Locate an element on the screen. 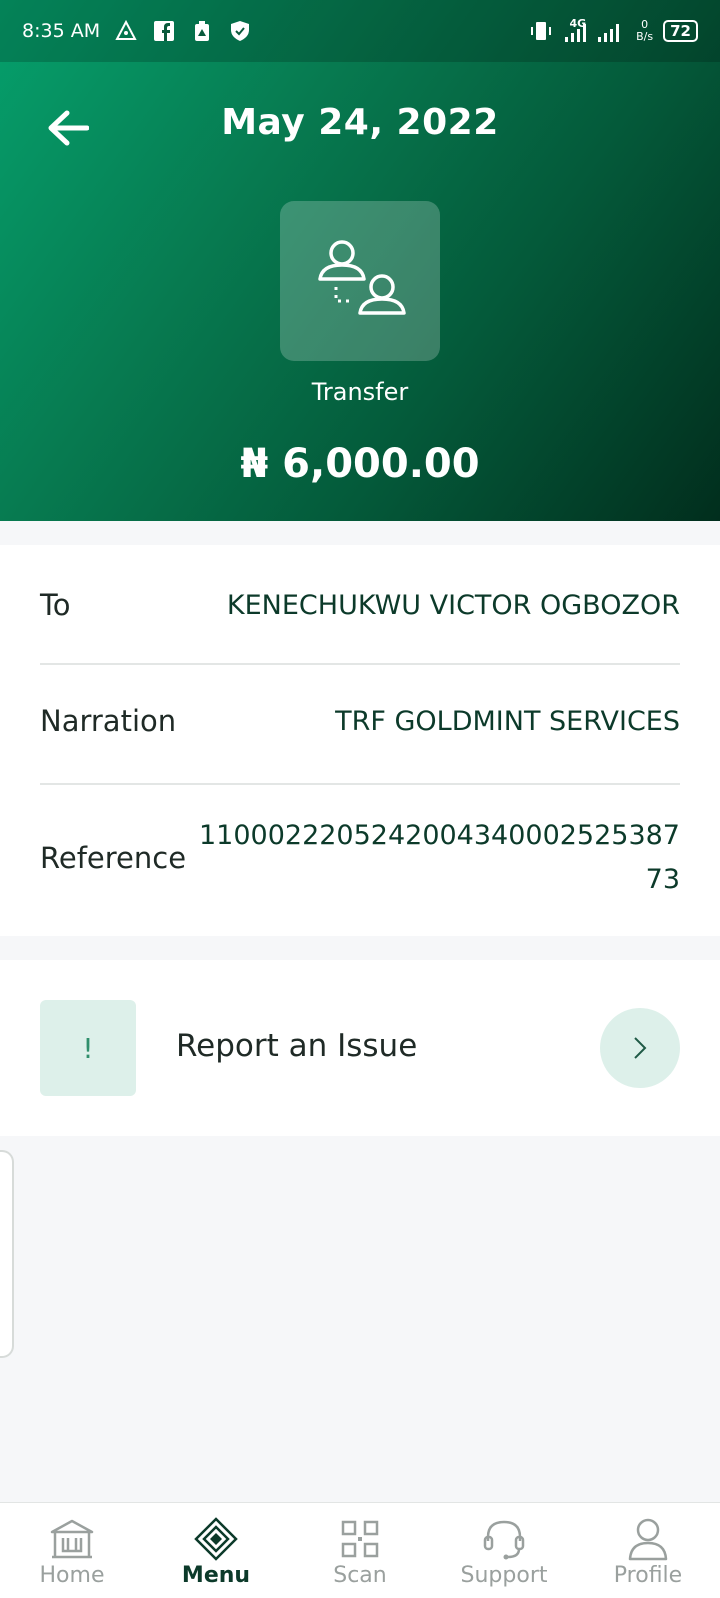 This screenshot has width=720, height=1598. shield-icon is located at coordinates (240, 31).